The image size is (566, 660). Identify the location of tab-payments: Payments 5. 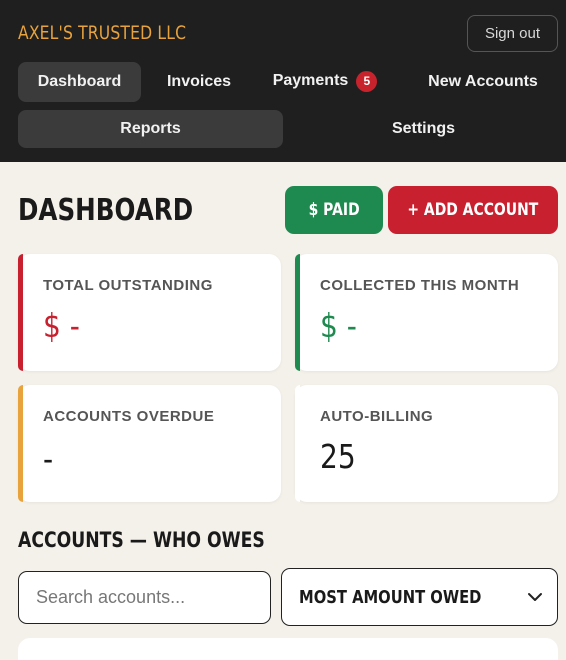
(325, 81).